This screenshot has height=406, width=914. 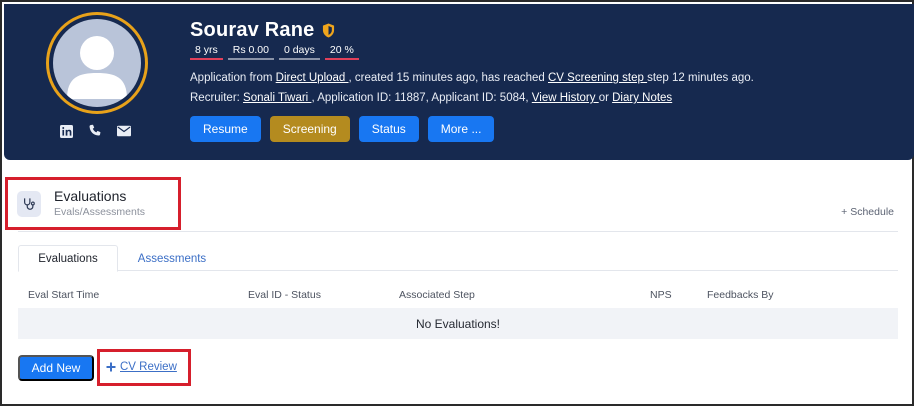 What do you see at coordinates (277, 98) in the screenshot?
I see `recruiter-link: Sonali Tiwari` at bounding box center [277, 98].